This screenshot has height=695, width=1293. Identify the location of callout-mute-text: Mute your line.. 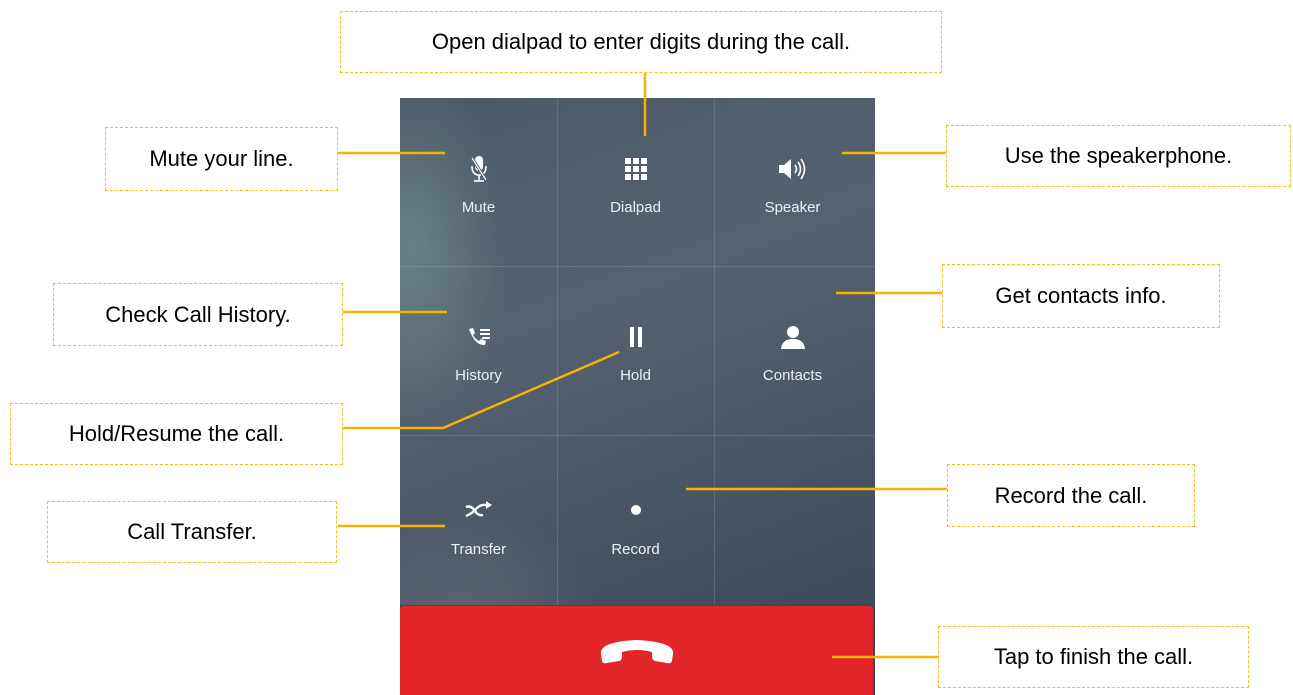
(221, 158).